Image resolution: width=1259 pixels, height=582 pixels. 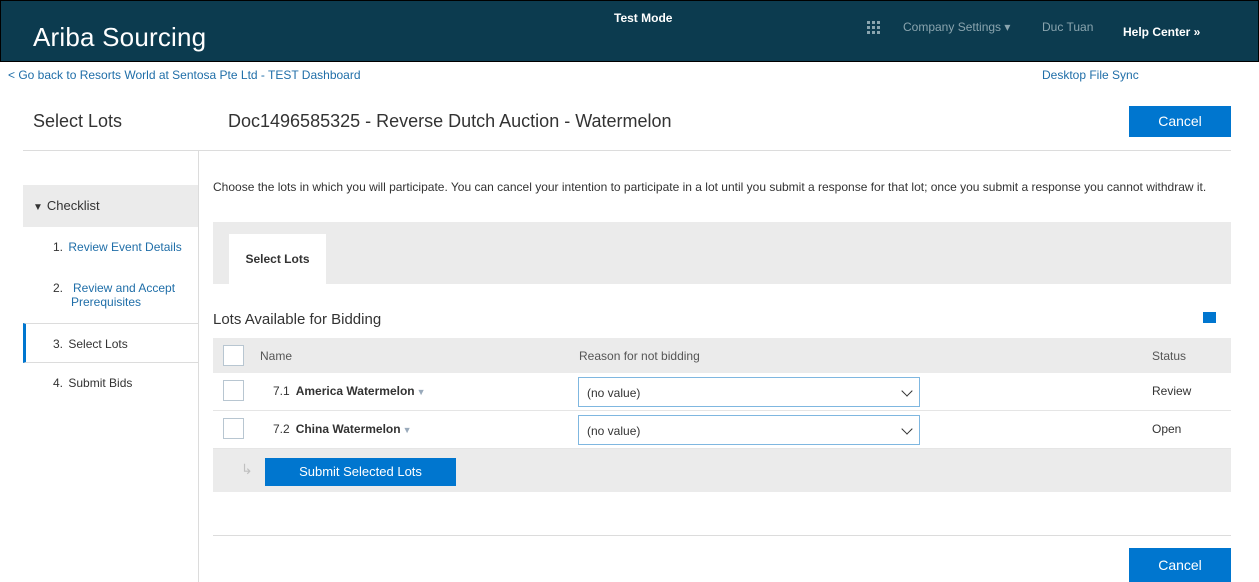 I want to click on lot-name: 7.1 America Watermelon ▼, so click(x=349, y=391).